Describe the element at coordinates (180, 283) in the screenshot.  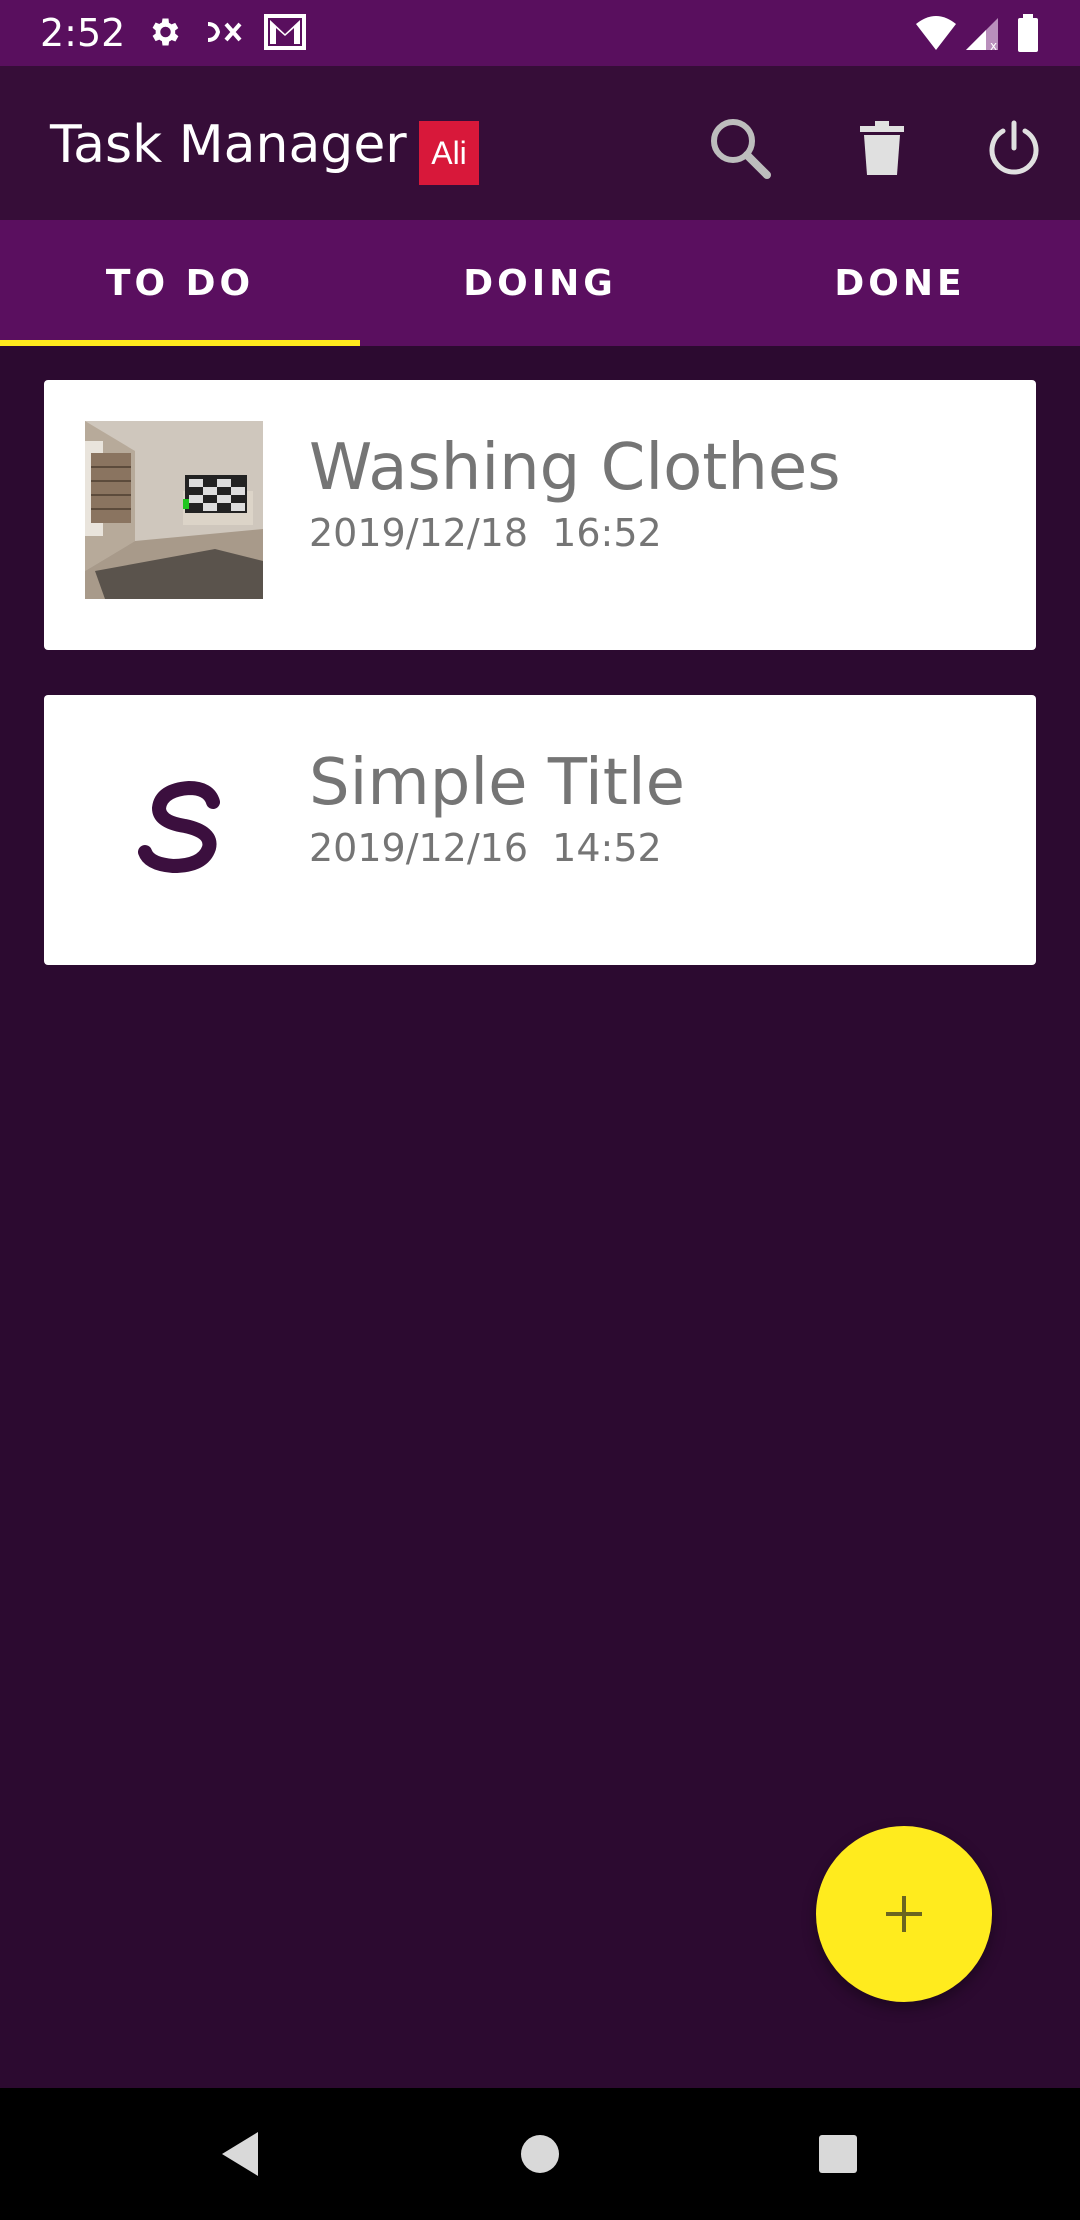
I see `tab-to-do: TO DO` at that location.